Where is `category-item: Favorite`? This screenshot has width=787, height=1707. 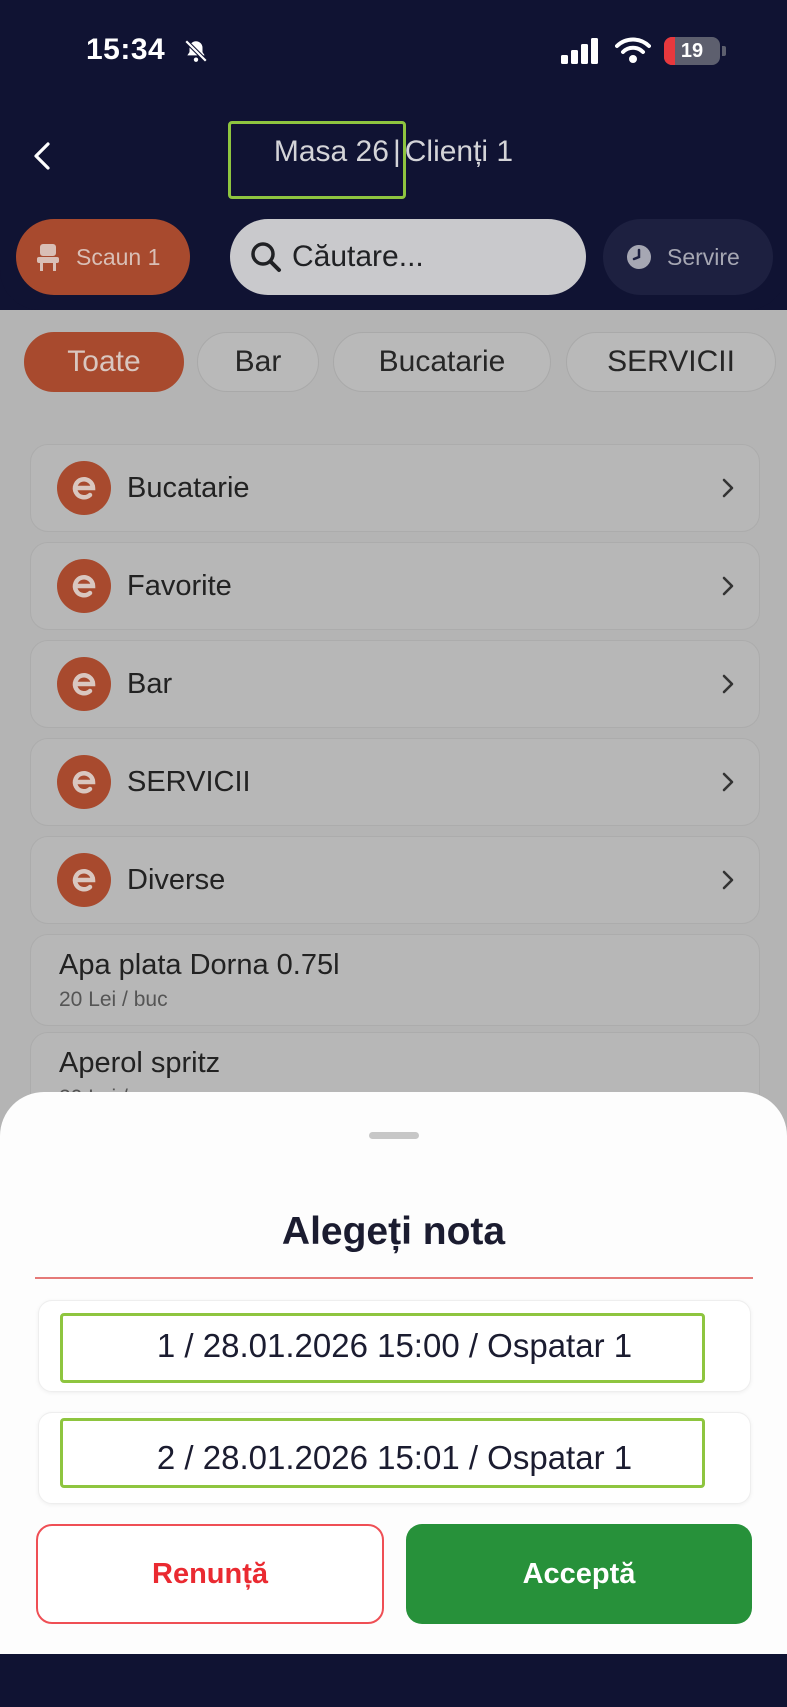 category-item: Favorite is located at coordinates (395, 586).